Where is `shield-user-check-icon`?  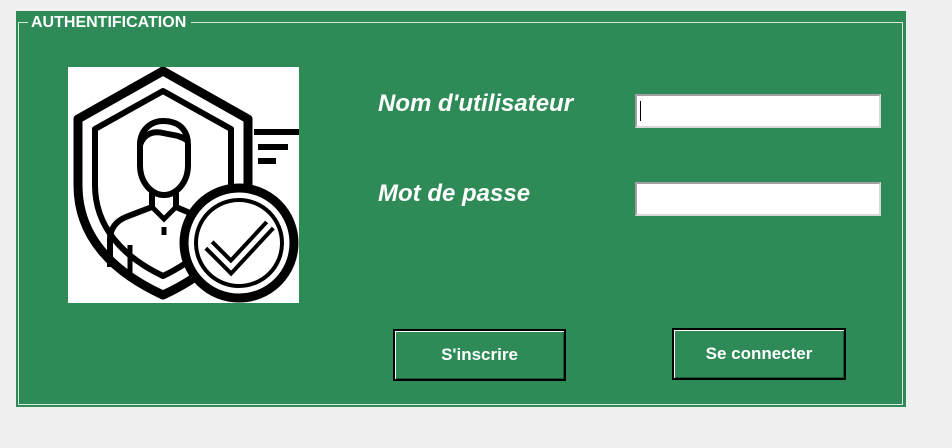 shield-user-check-icon is located at coordinates (183, 185).